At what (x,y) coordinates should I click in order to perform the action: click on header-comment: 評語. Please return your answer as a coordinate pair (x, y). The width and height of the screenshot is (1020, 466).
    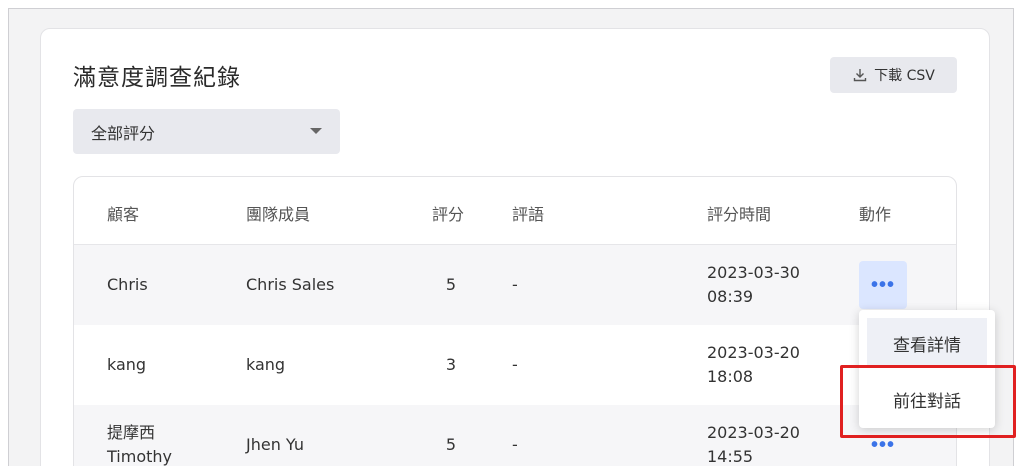
    Looking at the image, I should click on (528, 214).